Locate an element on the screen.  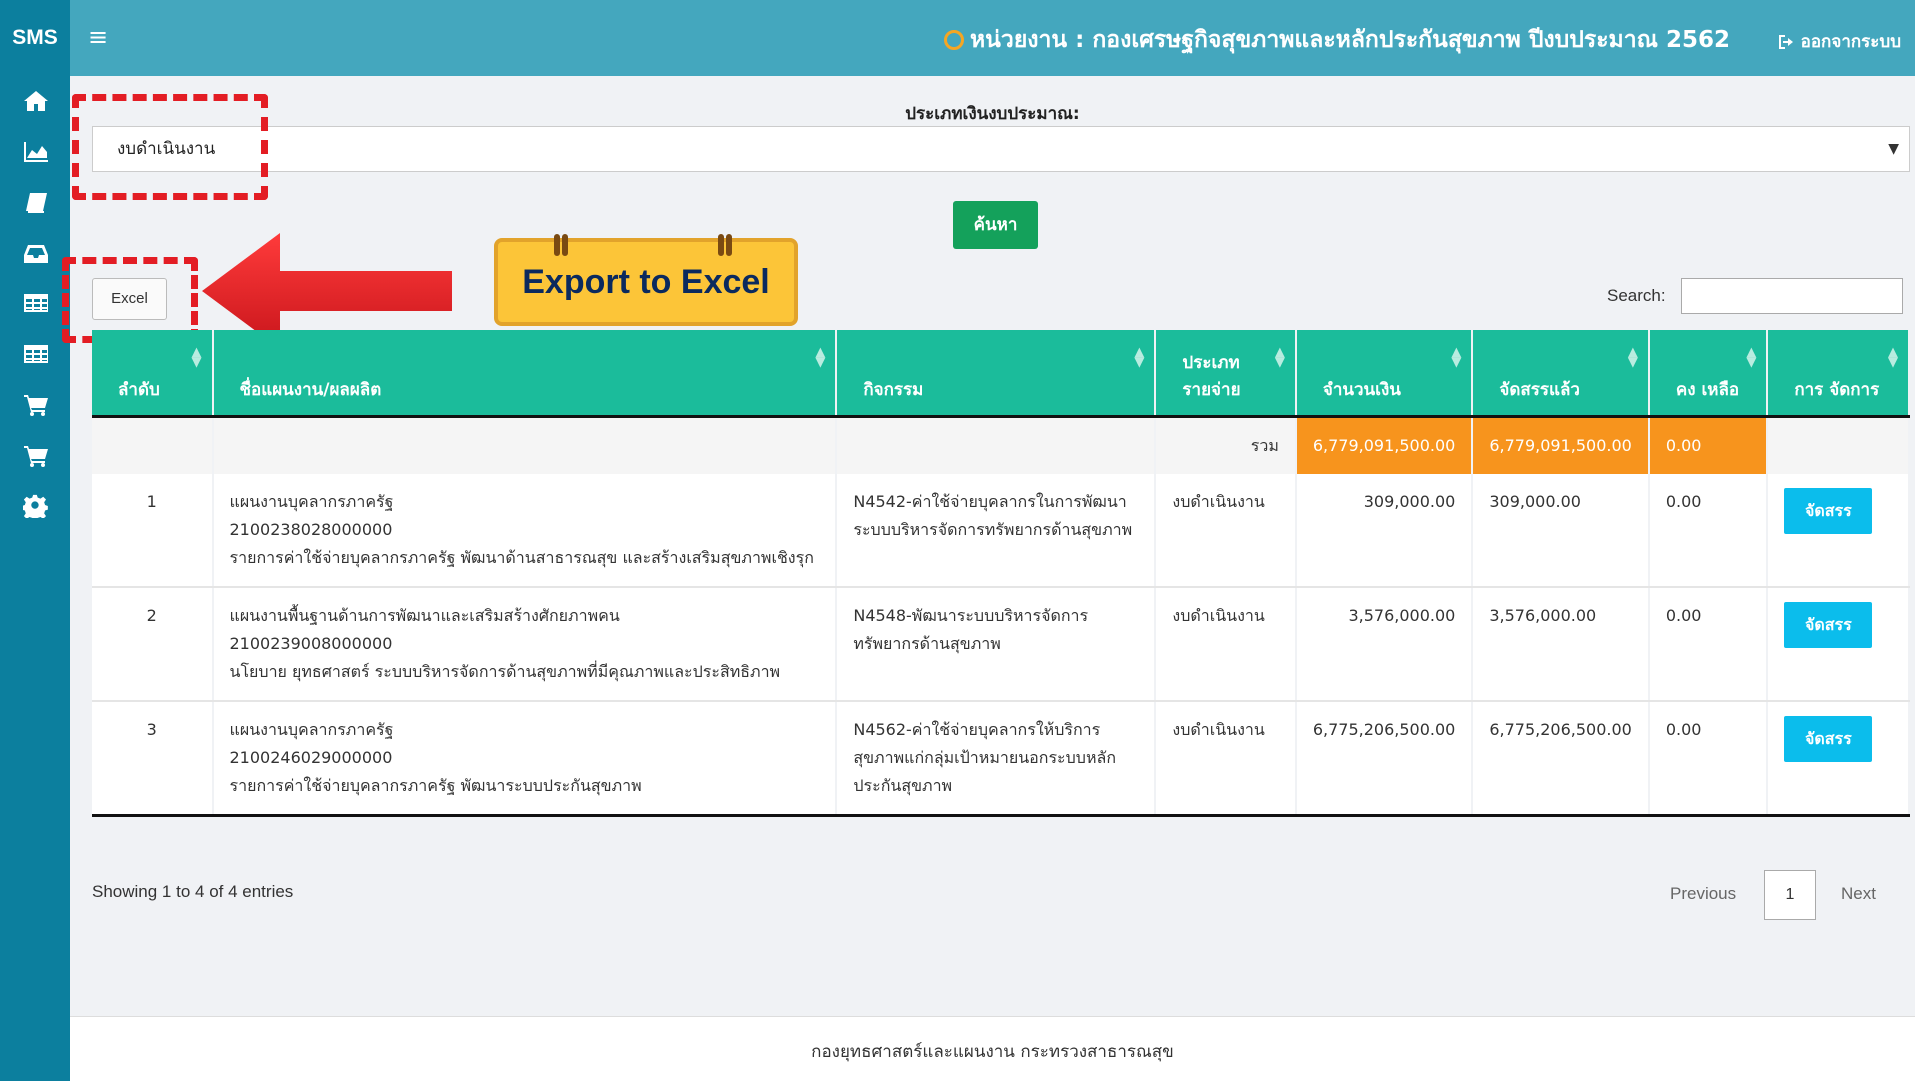
inbox-icon is located at coordinates (36, 254).